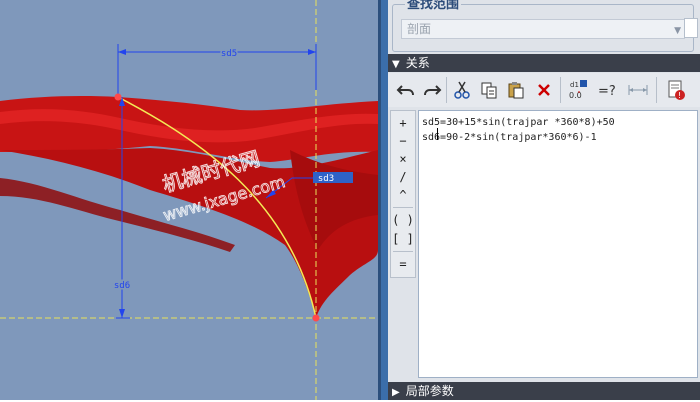 This screenshot has height=402, width=700. I want to click on local-params-section-header: ▶ 局部参数, so click(544, 391).